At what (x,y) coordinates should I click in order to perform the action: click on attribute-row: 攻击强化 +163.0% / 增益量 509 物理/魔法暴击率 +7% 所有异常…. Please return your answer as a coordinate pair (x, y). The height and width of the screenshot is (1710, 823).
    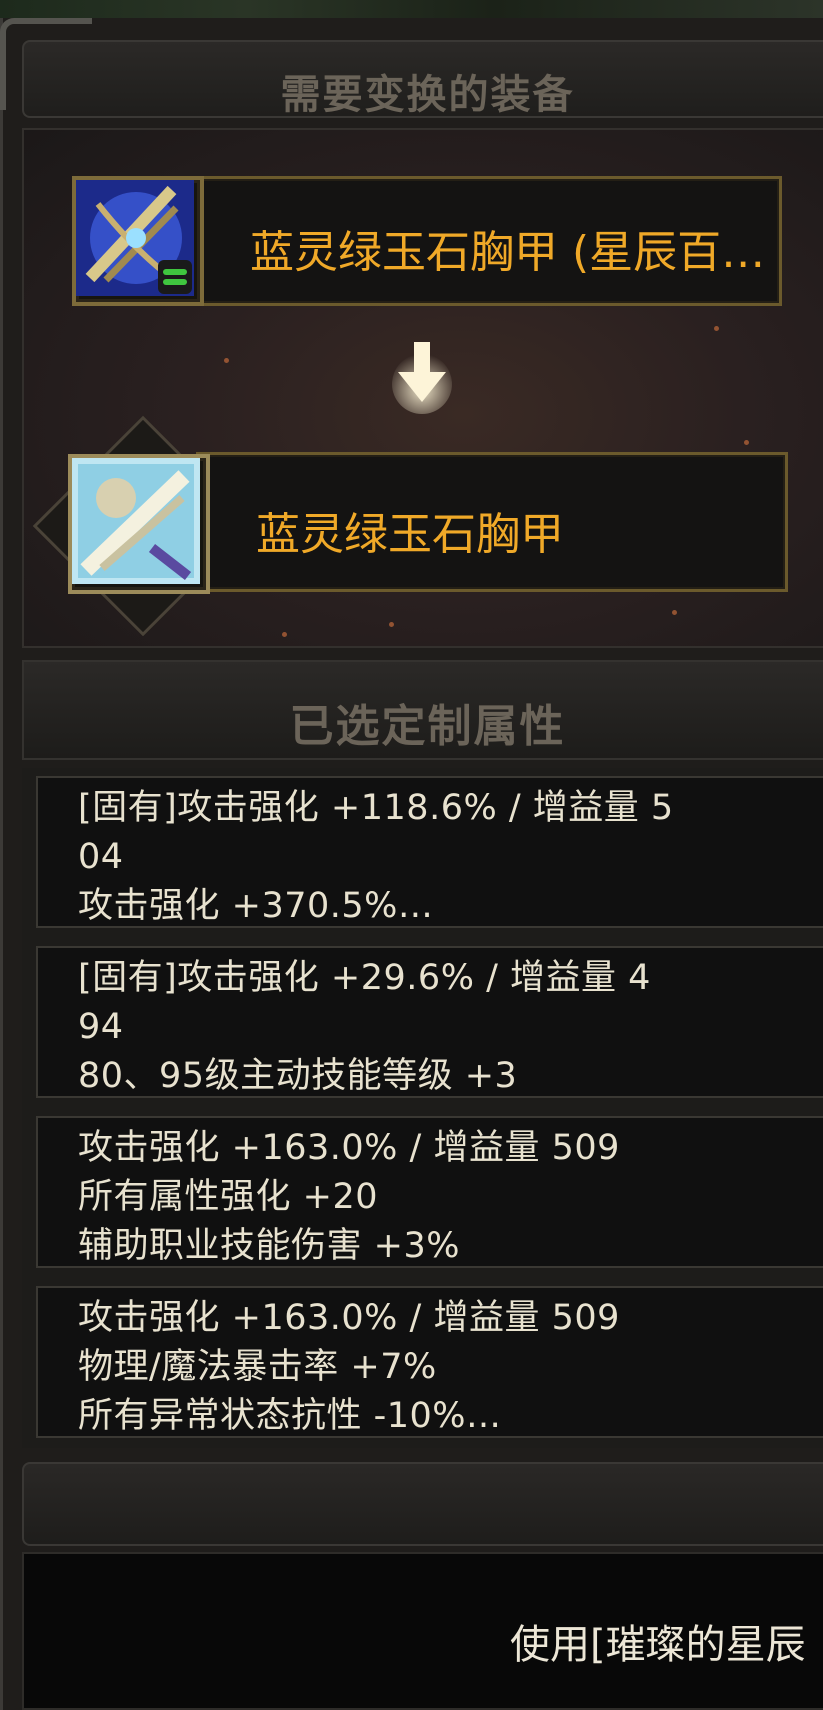
    Looking at the image, I should click on (429, 1362).